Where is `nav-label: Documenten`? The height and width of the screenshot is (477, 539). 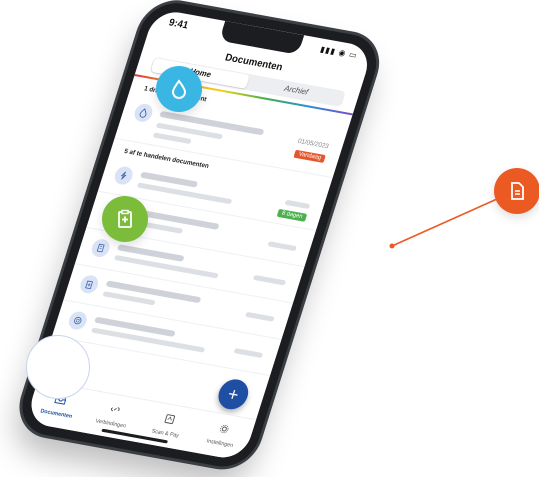
nav-label: Documenten is located at coordinates (56, 414).